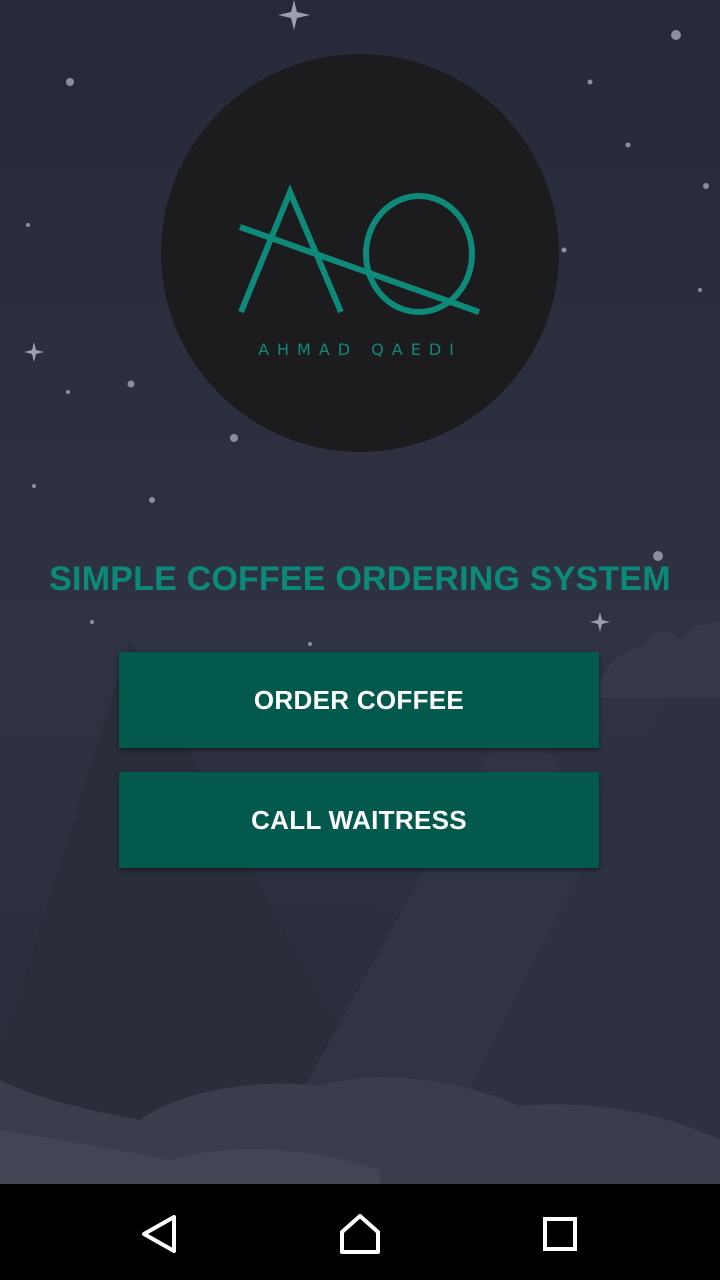 The image size is (720, 1280). I want to click on recents-icon, so click(560, 1234).